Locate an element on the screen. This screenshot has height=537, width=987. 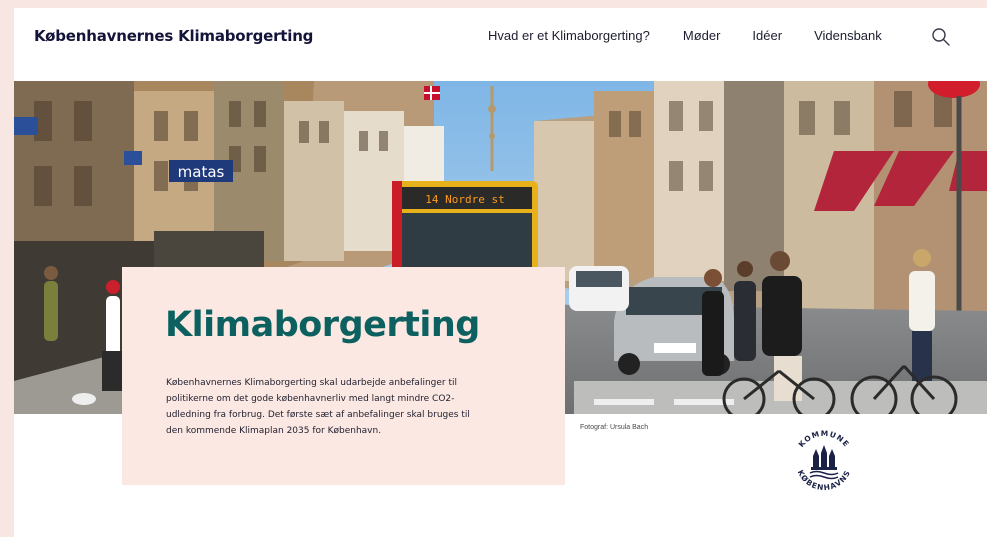
intro-title: Klimaborgerting is located at coordinates (322, 325).